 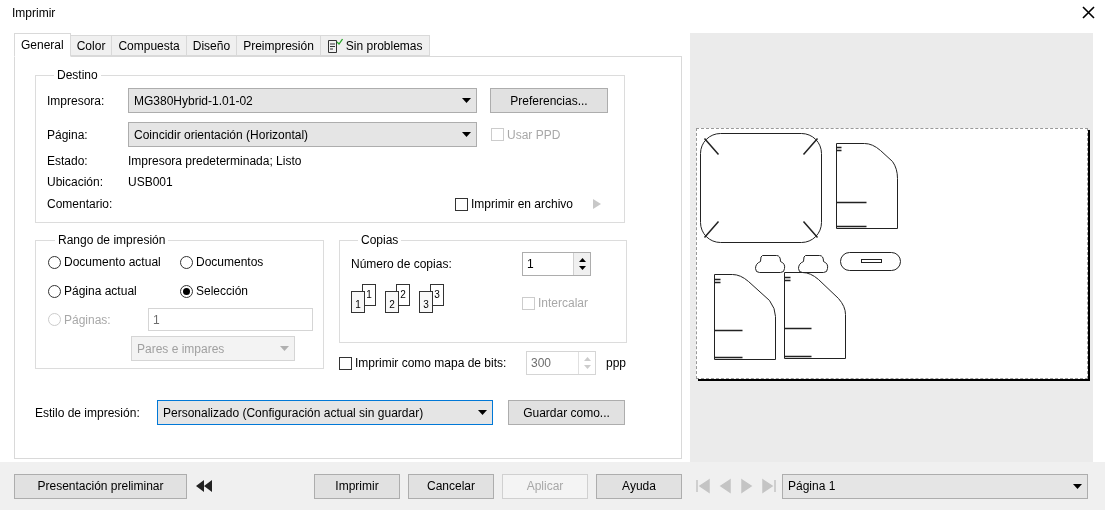 What do you see at coordinates (76, 182) in the screenshot?
I see `field-label: Ubicación:` at bounding box center [76, 182].